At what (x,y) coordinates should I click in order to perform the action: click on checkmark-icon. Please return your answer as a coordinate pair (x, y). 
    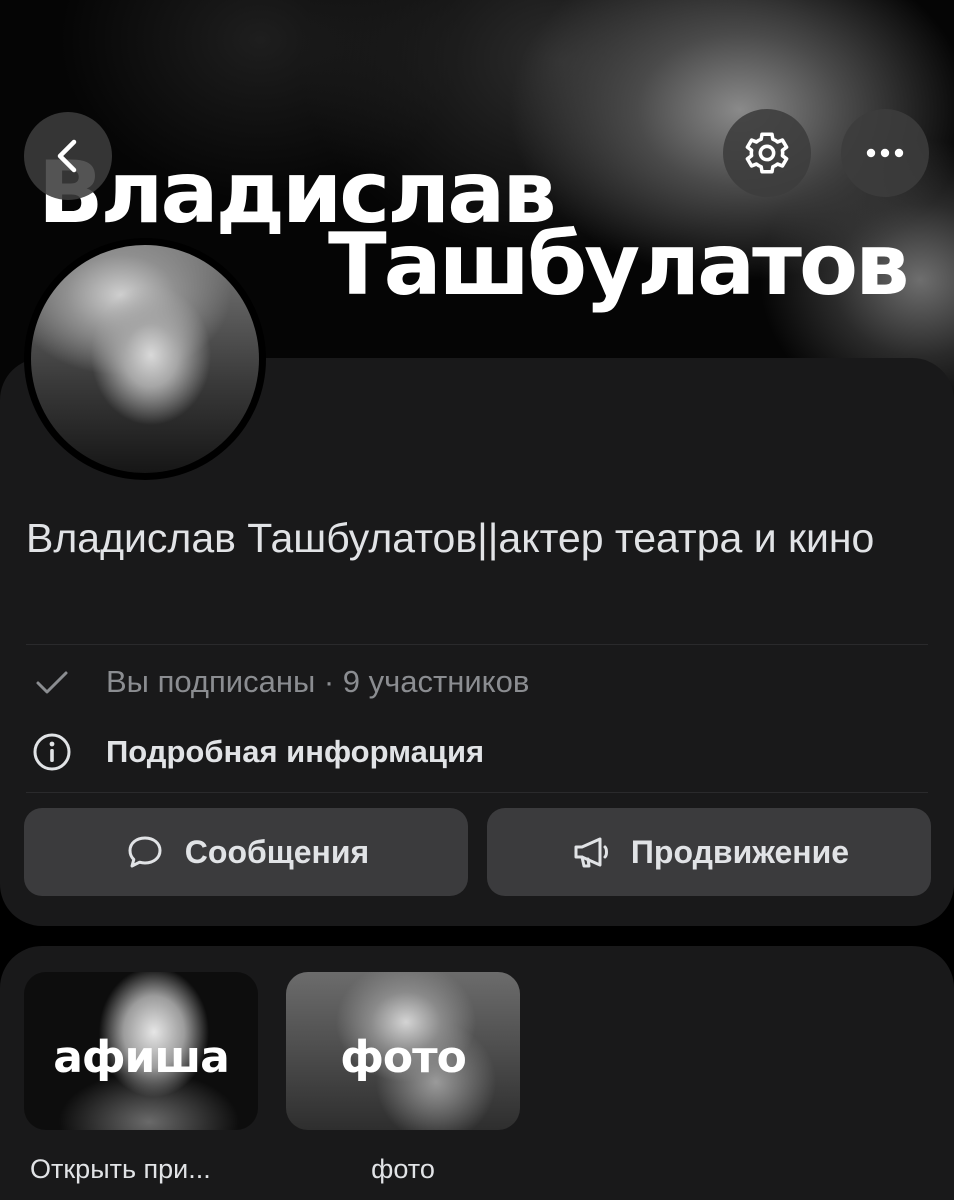
    Looking at the image, I should click on (52, 682).